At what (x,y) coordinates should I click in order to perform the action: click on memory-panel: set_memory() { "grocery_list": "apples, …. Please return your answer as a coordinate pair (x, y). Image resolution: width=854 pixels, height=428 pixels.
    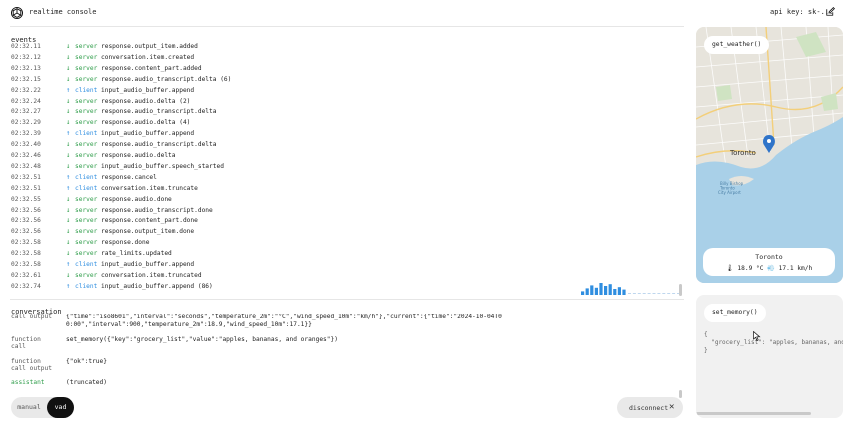
    Looking at the image, I should click on (769, 356).